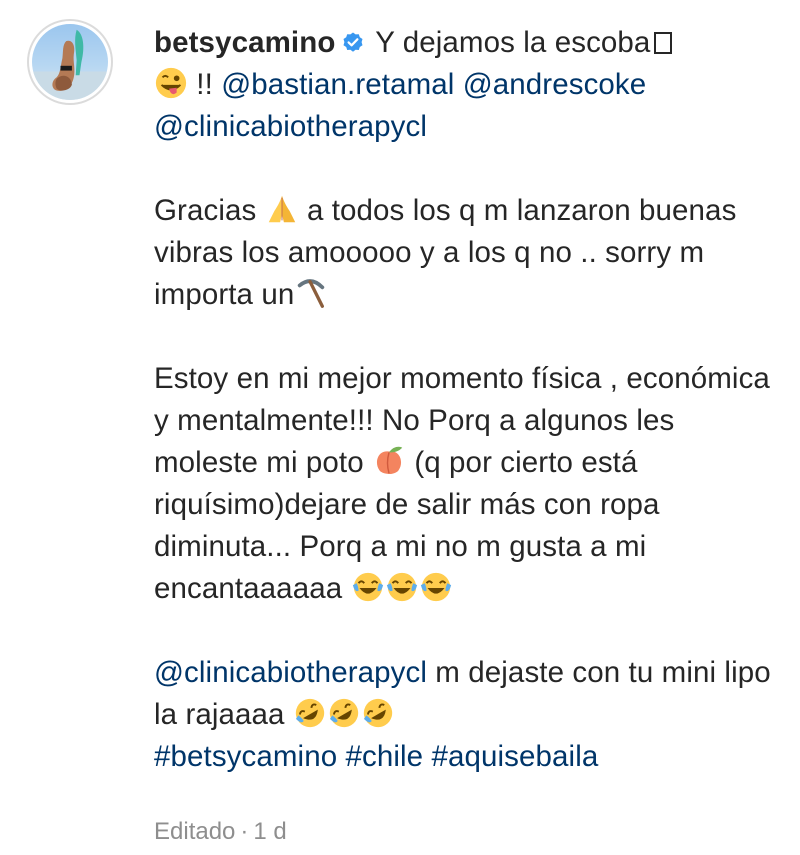 This screenshot has height=855, width=800. Describe the element at coordinates (195, 831) in the screenshot. I see `edited-label: Editado` at that location.